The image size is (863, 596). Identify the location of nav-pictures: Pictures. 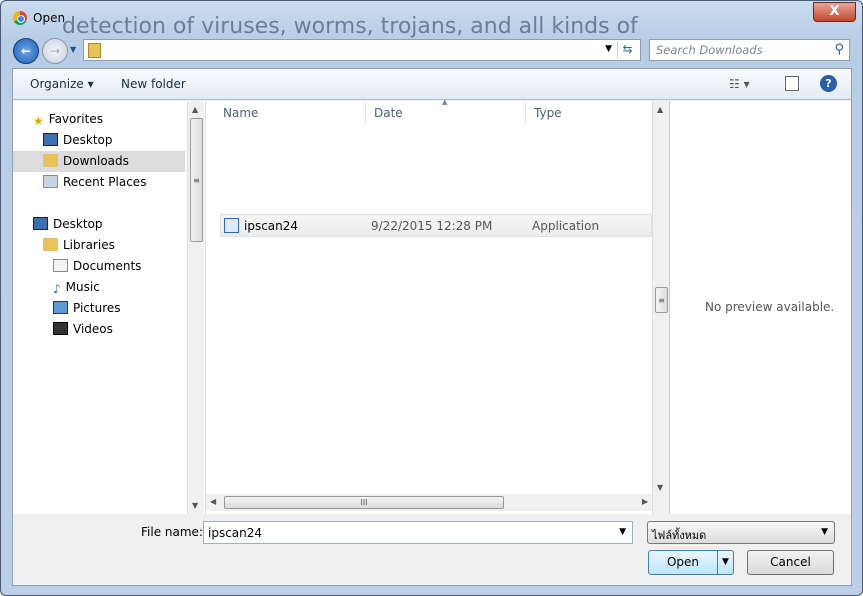
(87, 308).